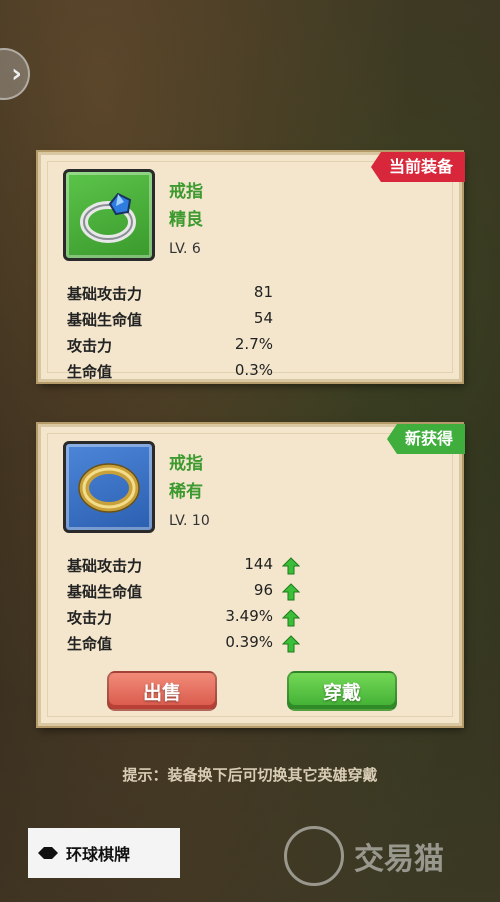 This screenshot has height=902, width=500. I want to click on current-item-name: 戒指, so click(186, 192).